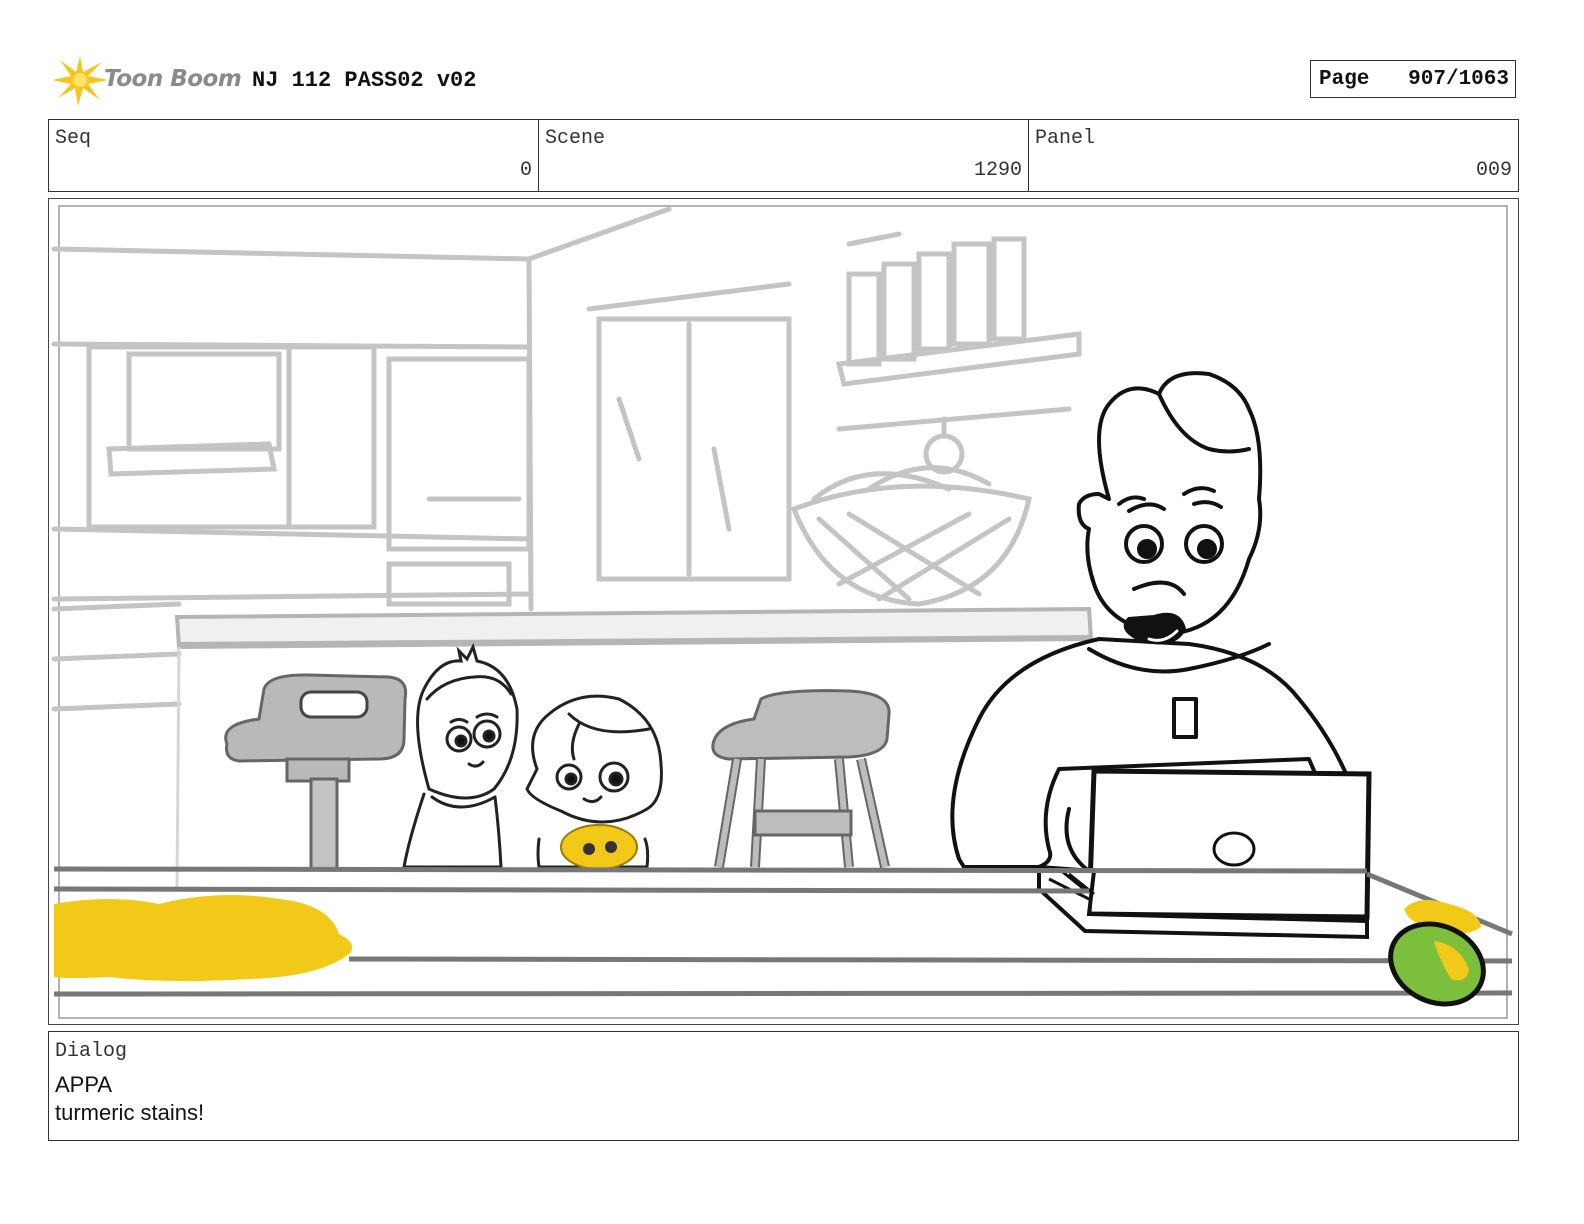 The image size is (1584, 1224). What do you see at coordinates (1204, 854) in the screenshot?
I see `laptop` at bounding box center [1204, 854].